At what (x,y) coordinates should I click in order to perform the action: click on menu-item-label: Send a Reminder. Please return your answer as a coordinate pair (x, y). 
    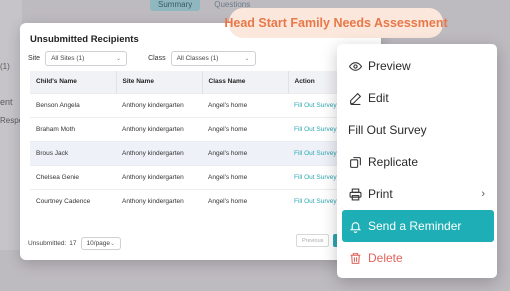
    Looking at the image, I should click on (415, 226).